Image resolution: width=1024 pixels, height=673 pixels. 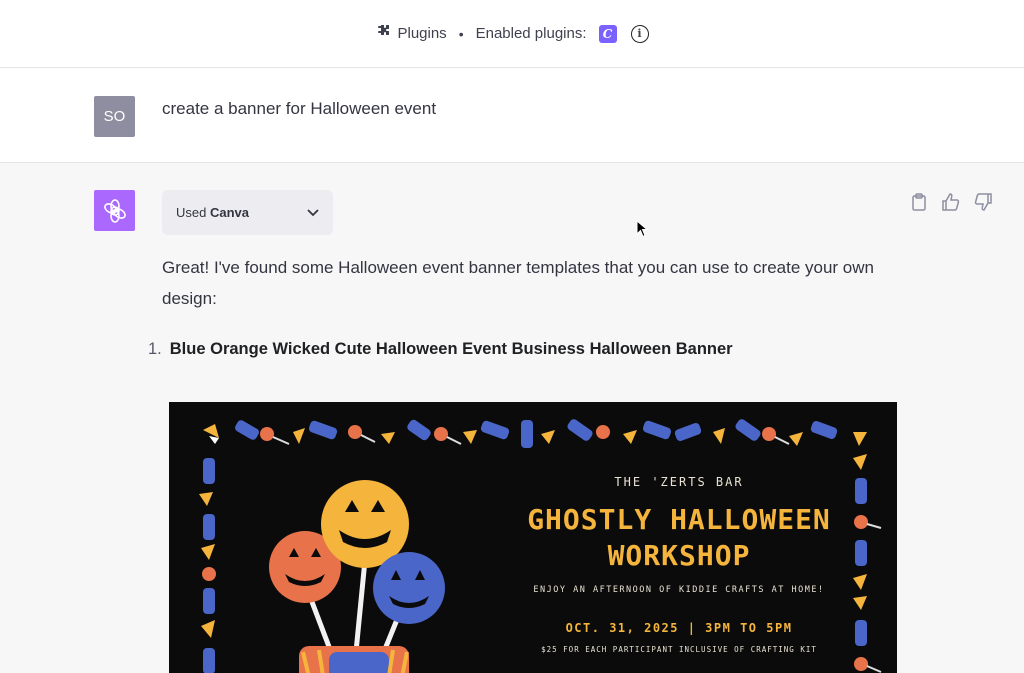 What do you see at coordinates (383, 34) in the screenshot?
I see `puzzle-icon` at bounding box center [383, 34].